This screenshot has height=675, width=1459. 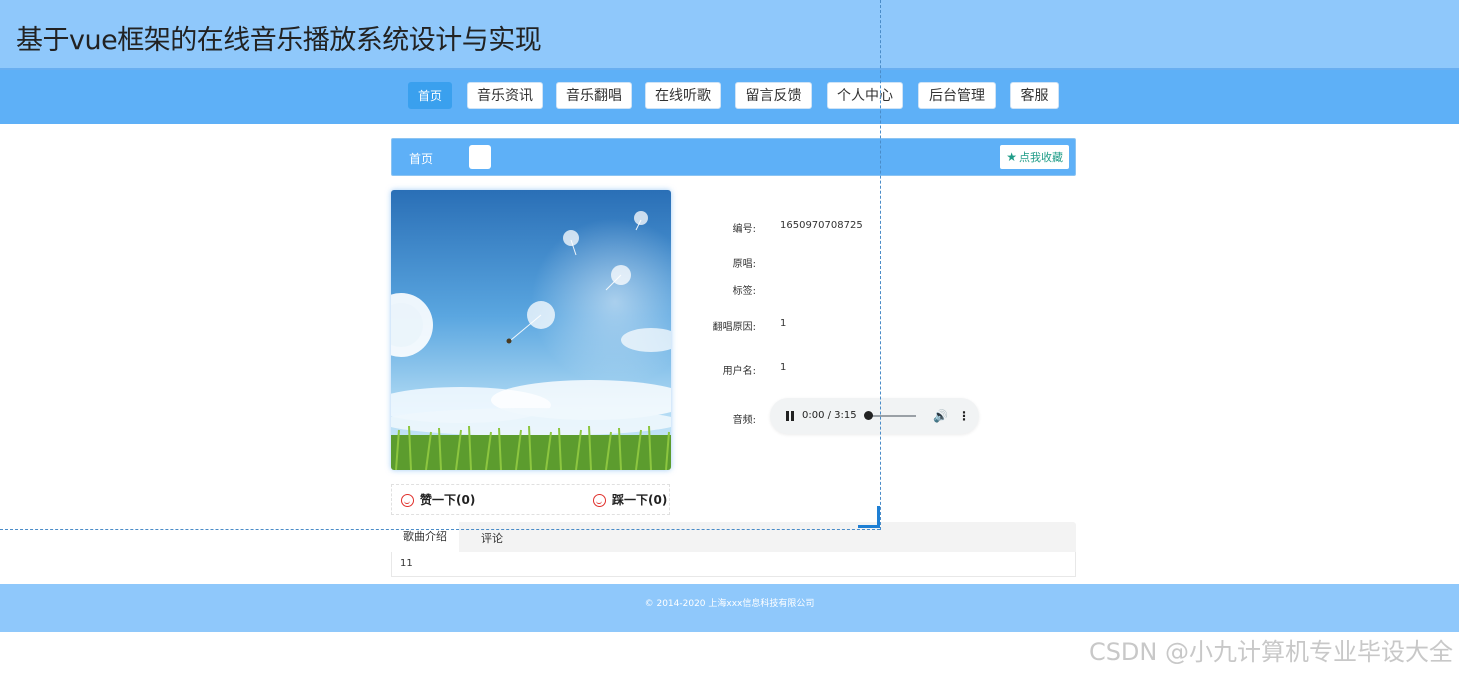 What do you see at coordinates (1011, 157) in the screenshot?
I see `star-icon: ★` at bounding box center [1011, 157].